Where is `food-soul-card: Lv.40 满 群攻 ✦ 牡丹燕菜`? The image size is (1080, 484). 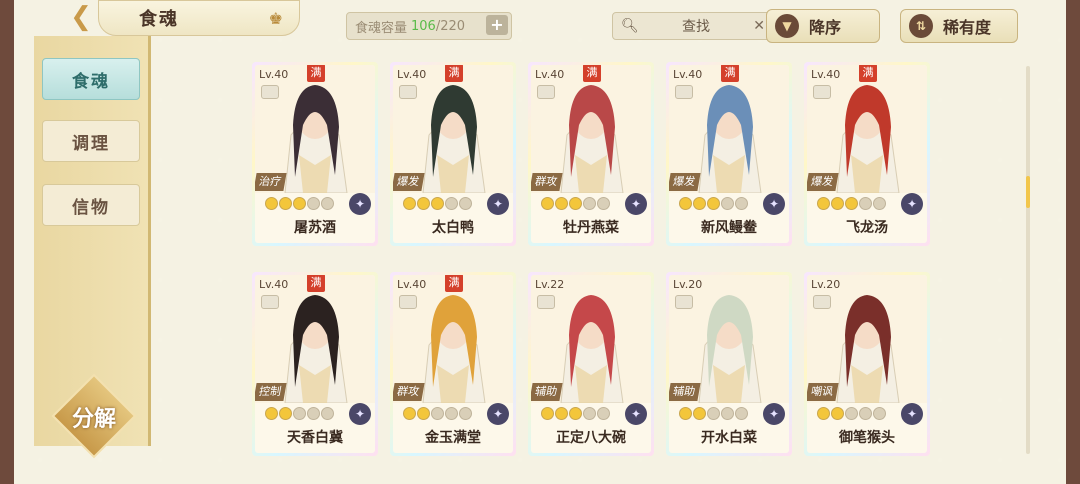
food-soul-card: Lv.40 满 群攻 ✦ 牡丹燕菜 is located at coordinates (591, 154).